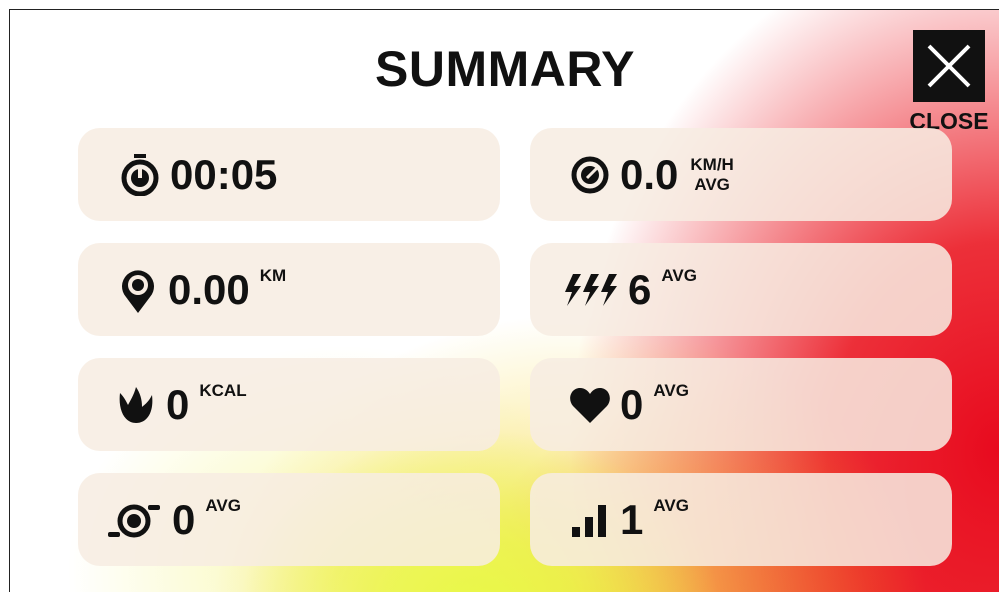  I want to click on level-card: 1 AVG, so click(741, 519).